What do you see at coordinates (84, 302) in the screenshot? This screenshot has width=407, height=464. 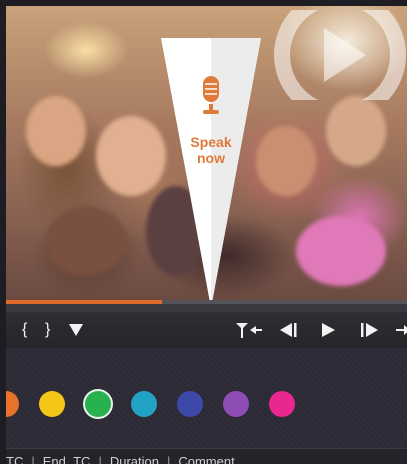 I see `progress-fill` at bounding box center [84, 302].